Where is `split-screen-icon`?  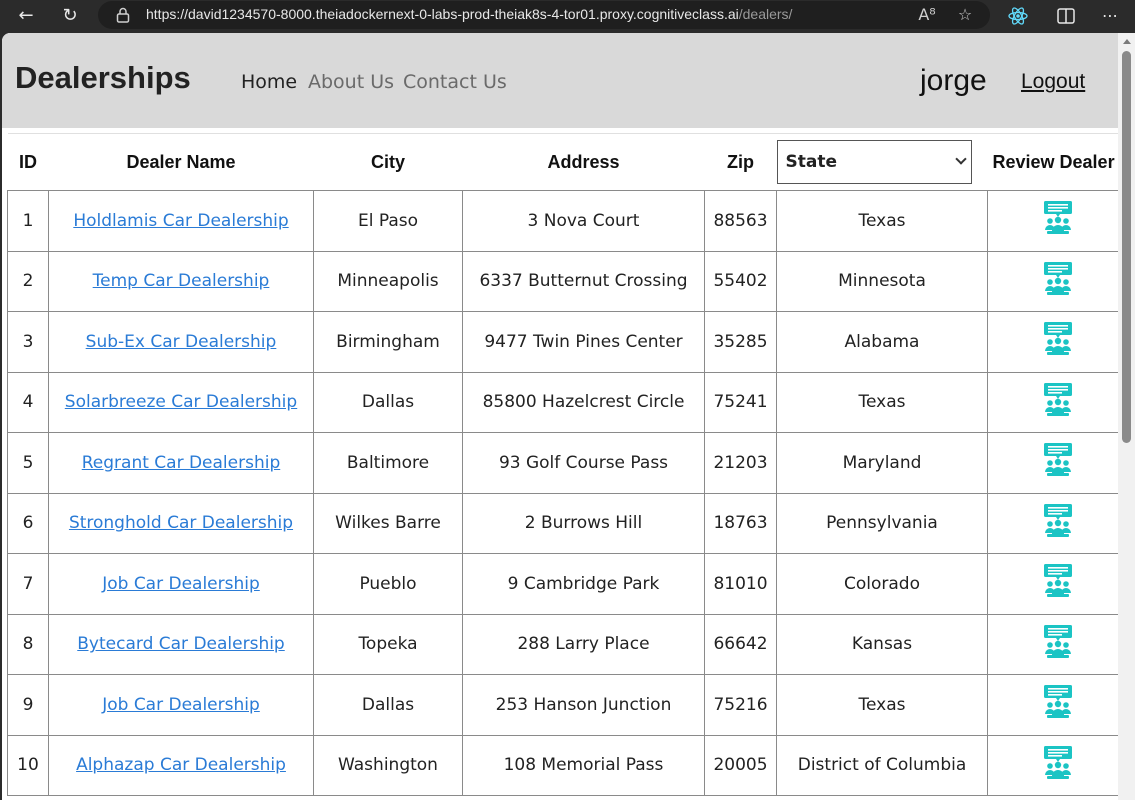
split-screen-icon is located at coordinates (1066, 16).